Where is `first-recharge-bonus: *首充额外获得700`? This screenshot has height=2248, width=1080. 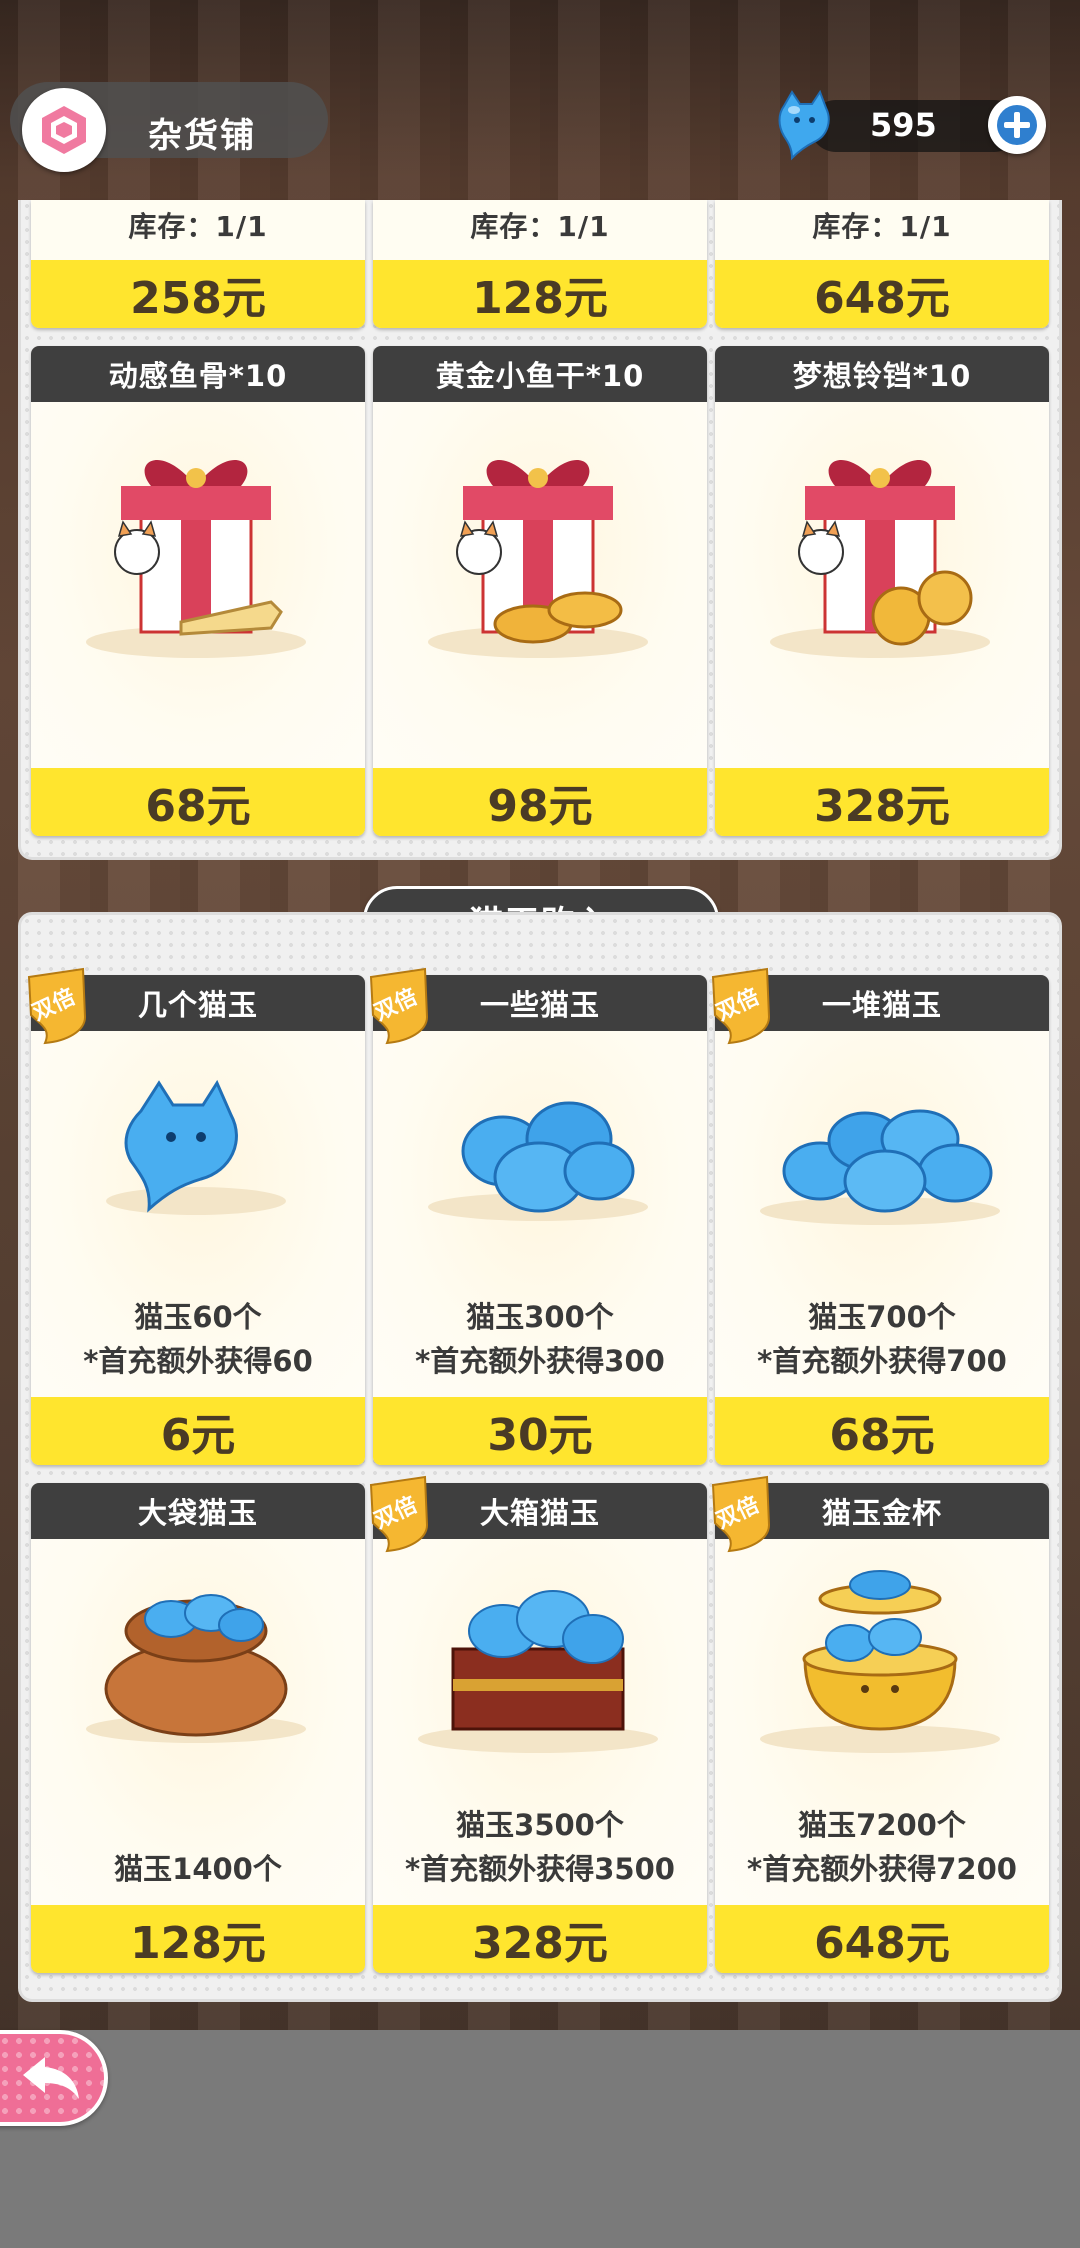 first-recharge-bonus: *首充额外获得700 is located at coordinates (882, 1361).